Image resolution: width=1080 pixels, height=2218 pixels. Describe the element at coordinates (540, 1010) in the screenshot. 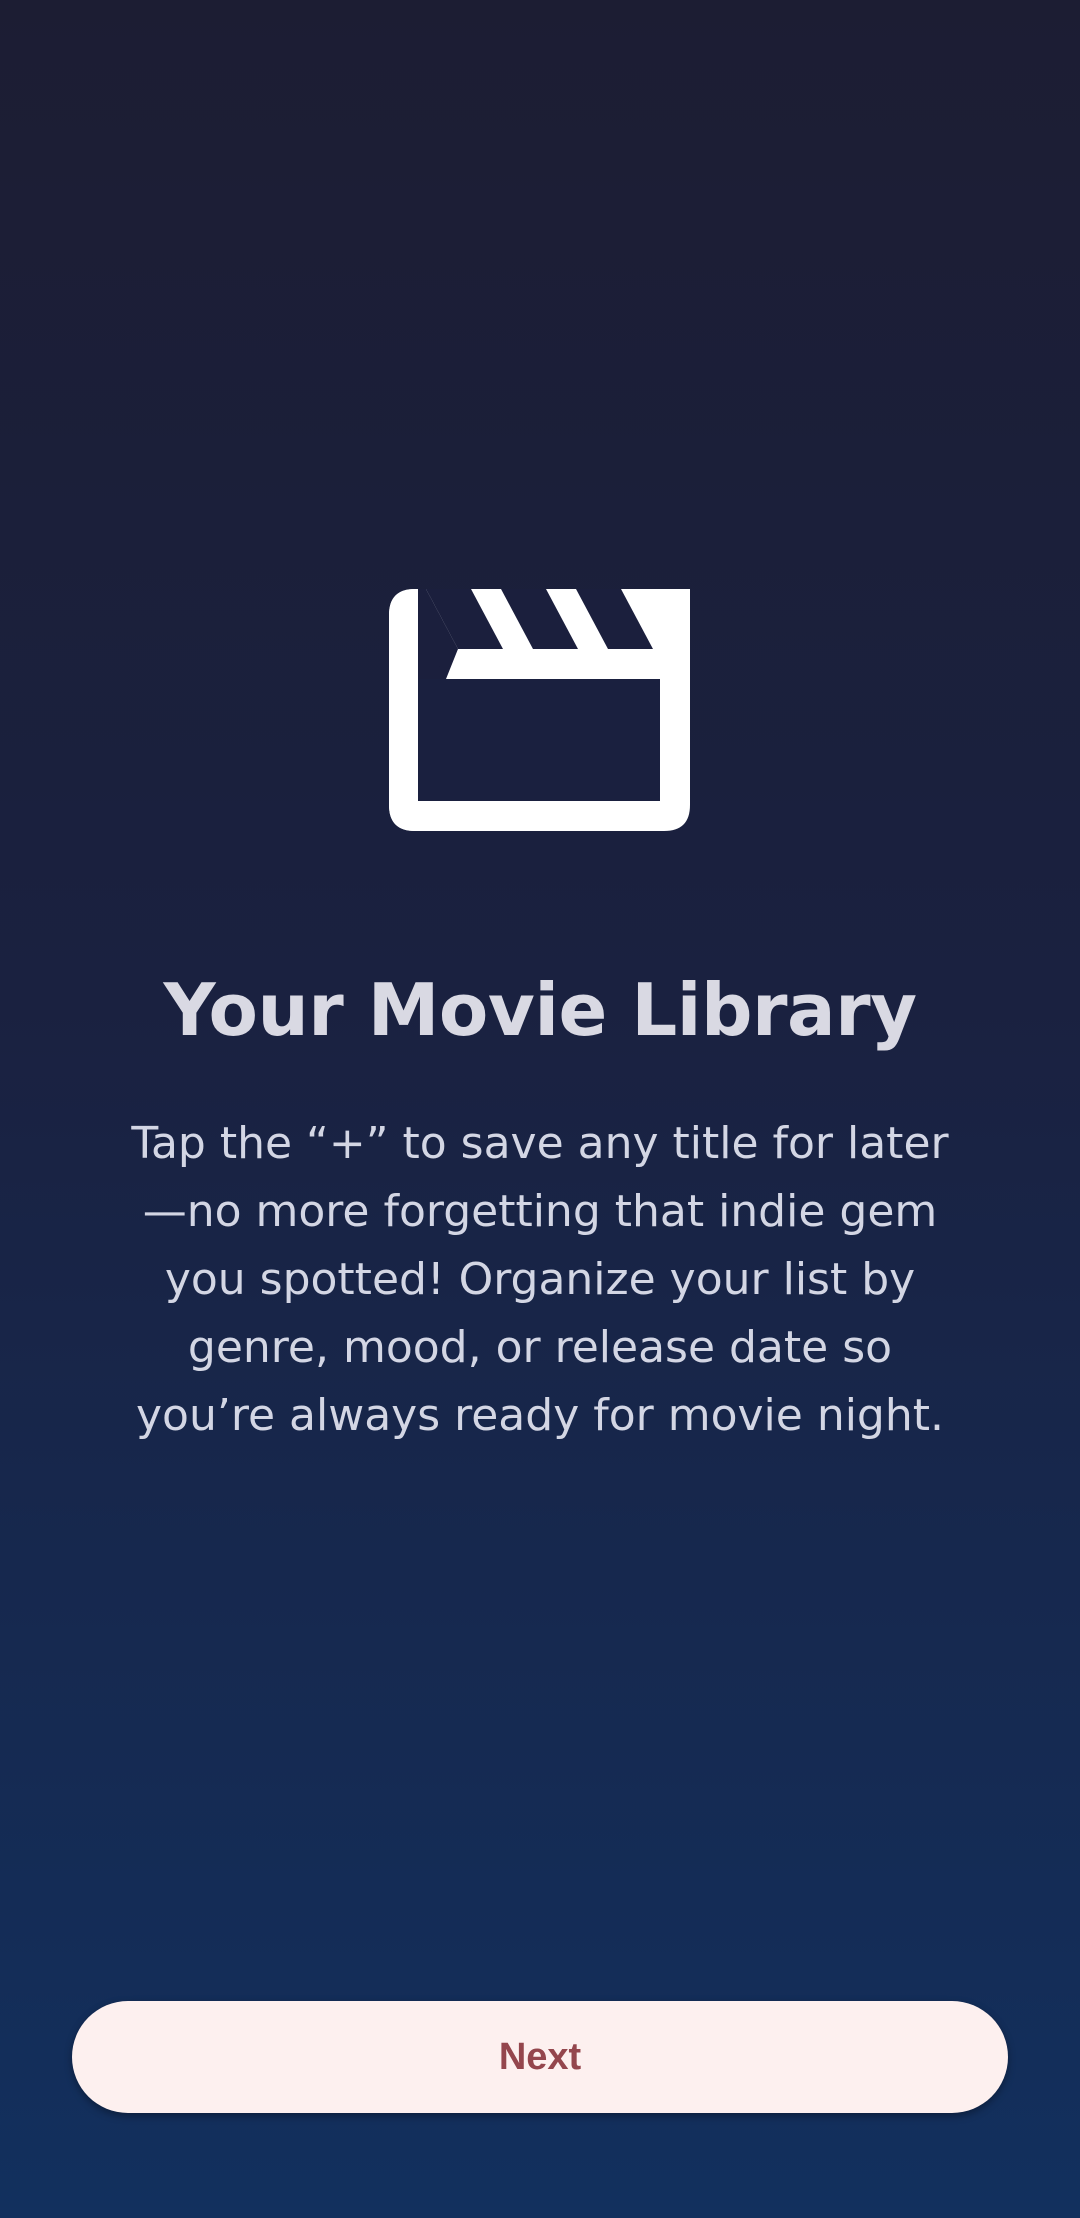

I see `page-title: Your Movie Library` at that location.